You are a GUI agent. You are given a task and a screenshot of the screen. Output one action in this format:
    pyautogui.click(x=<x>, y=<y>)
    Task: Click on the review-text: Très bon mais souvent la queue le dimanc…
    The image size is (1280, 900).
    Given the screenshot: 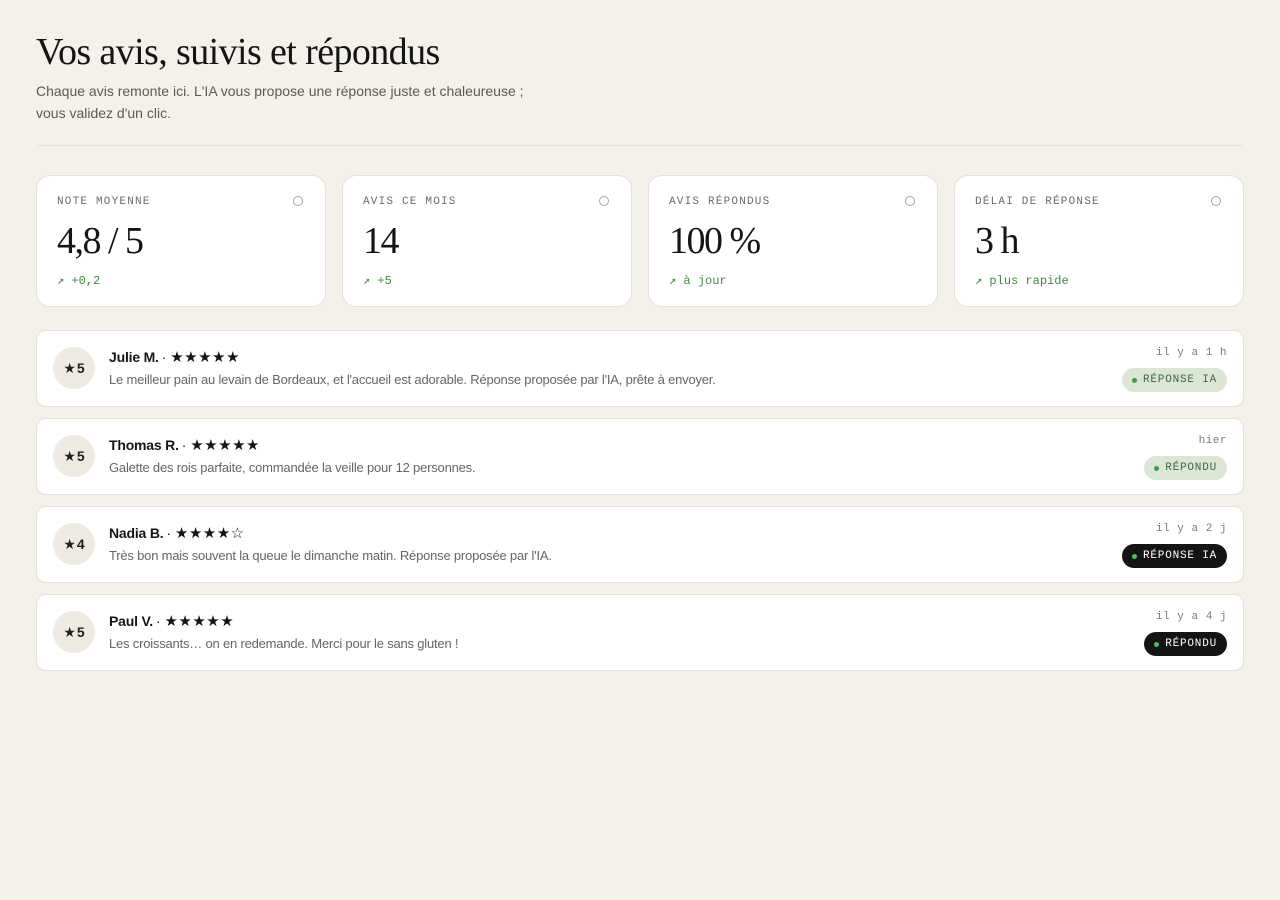 What is the action you would take?
    pyautogui.click(x=330, y=555)
    